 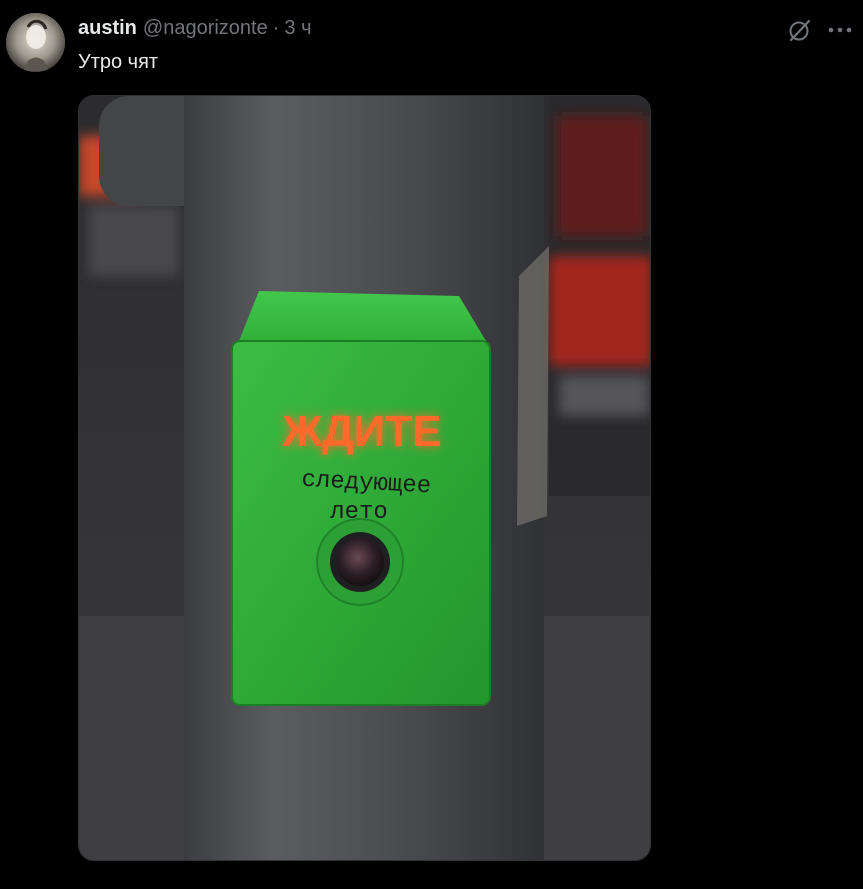 I want to click on timestamp: 3 ч, so click(x=297, y=28).